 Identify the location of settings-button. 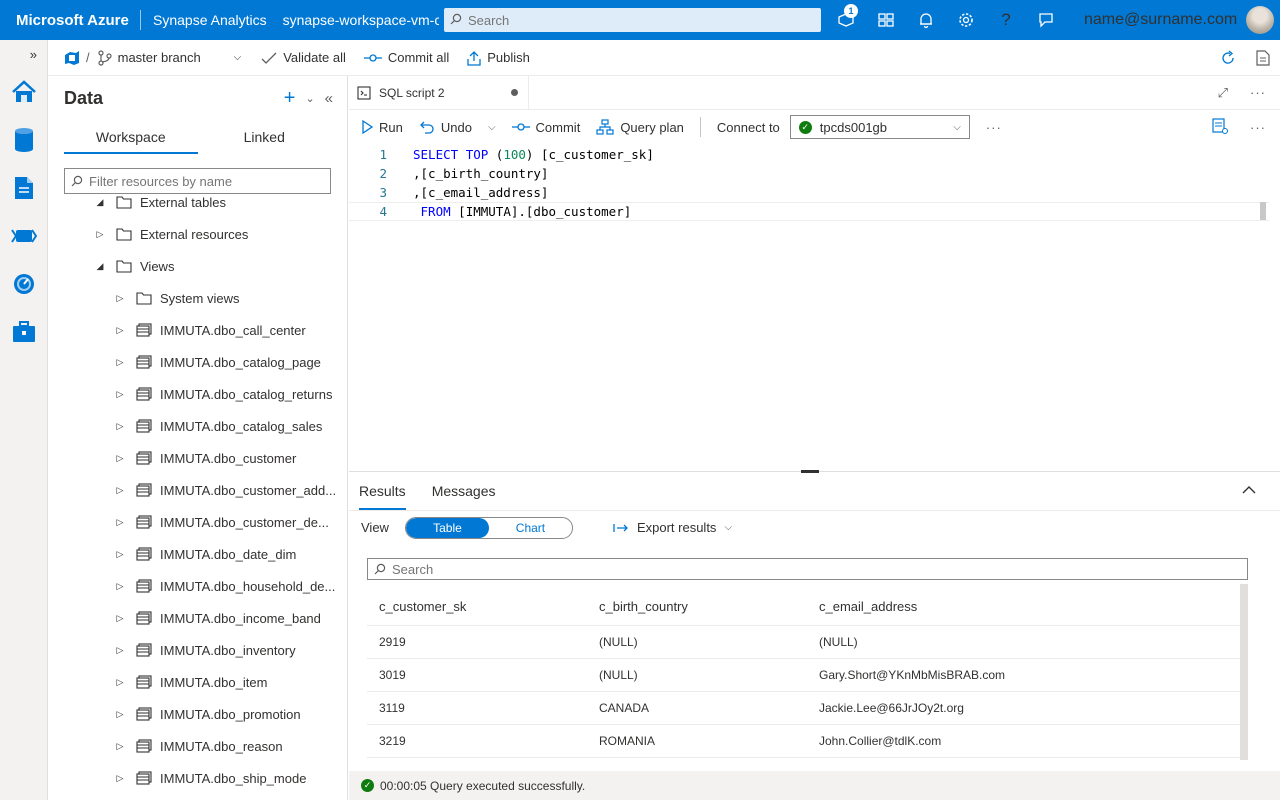
(966, 20).